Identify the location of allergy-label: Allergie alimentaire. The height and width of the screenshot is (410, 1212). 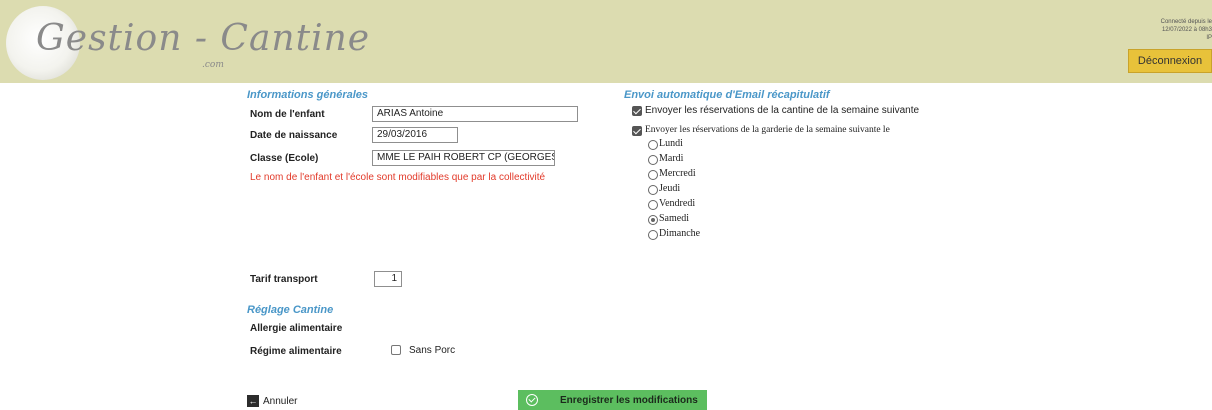
(296, 328).